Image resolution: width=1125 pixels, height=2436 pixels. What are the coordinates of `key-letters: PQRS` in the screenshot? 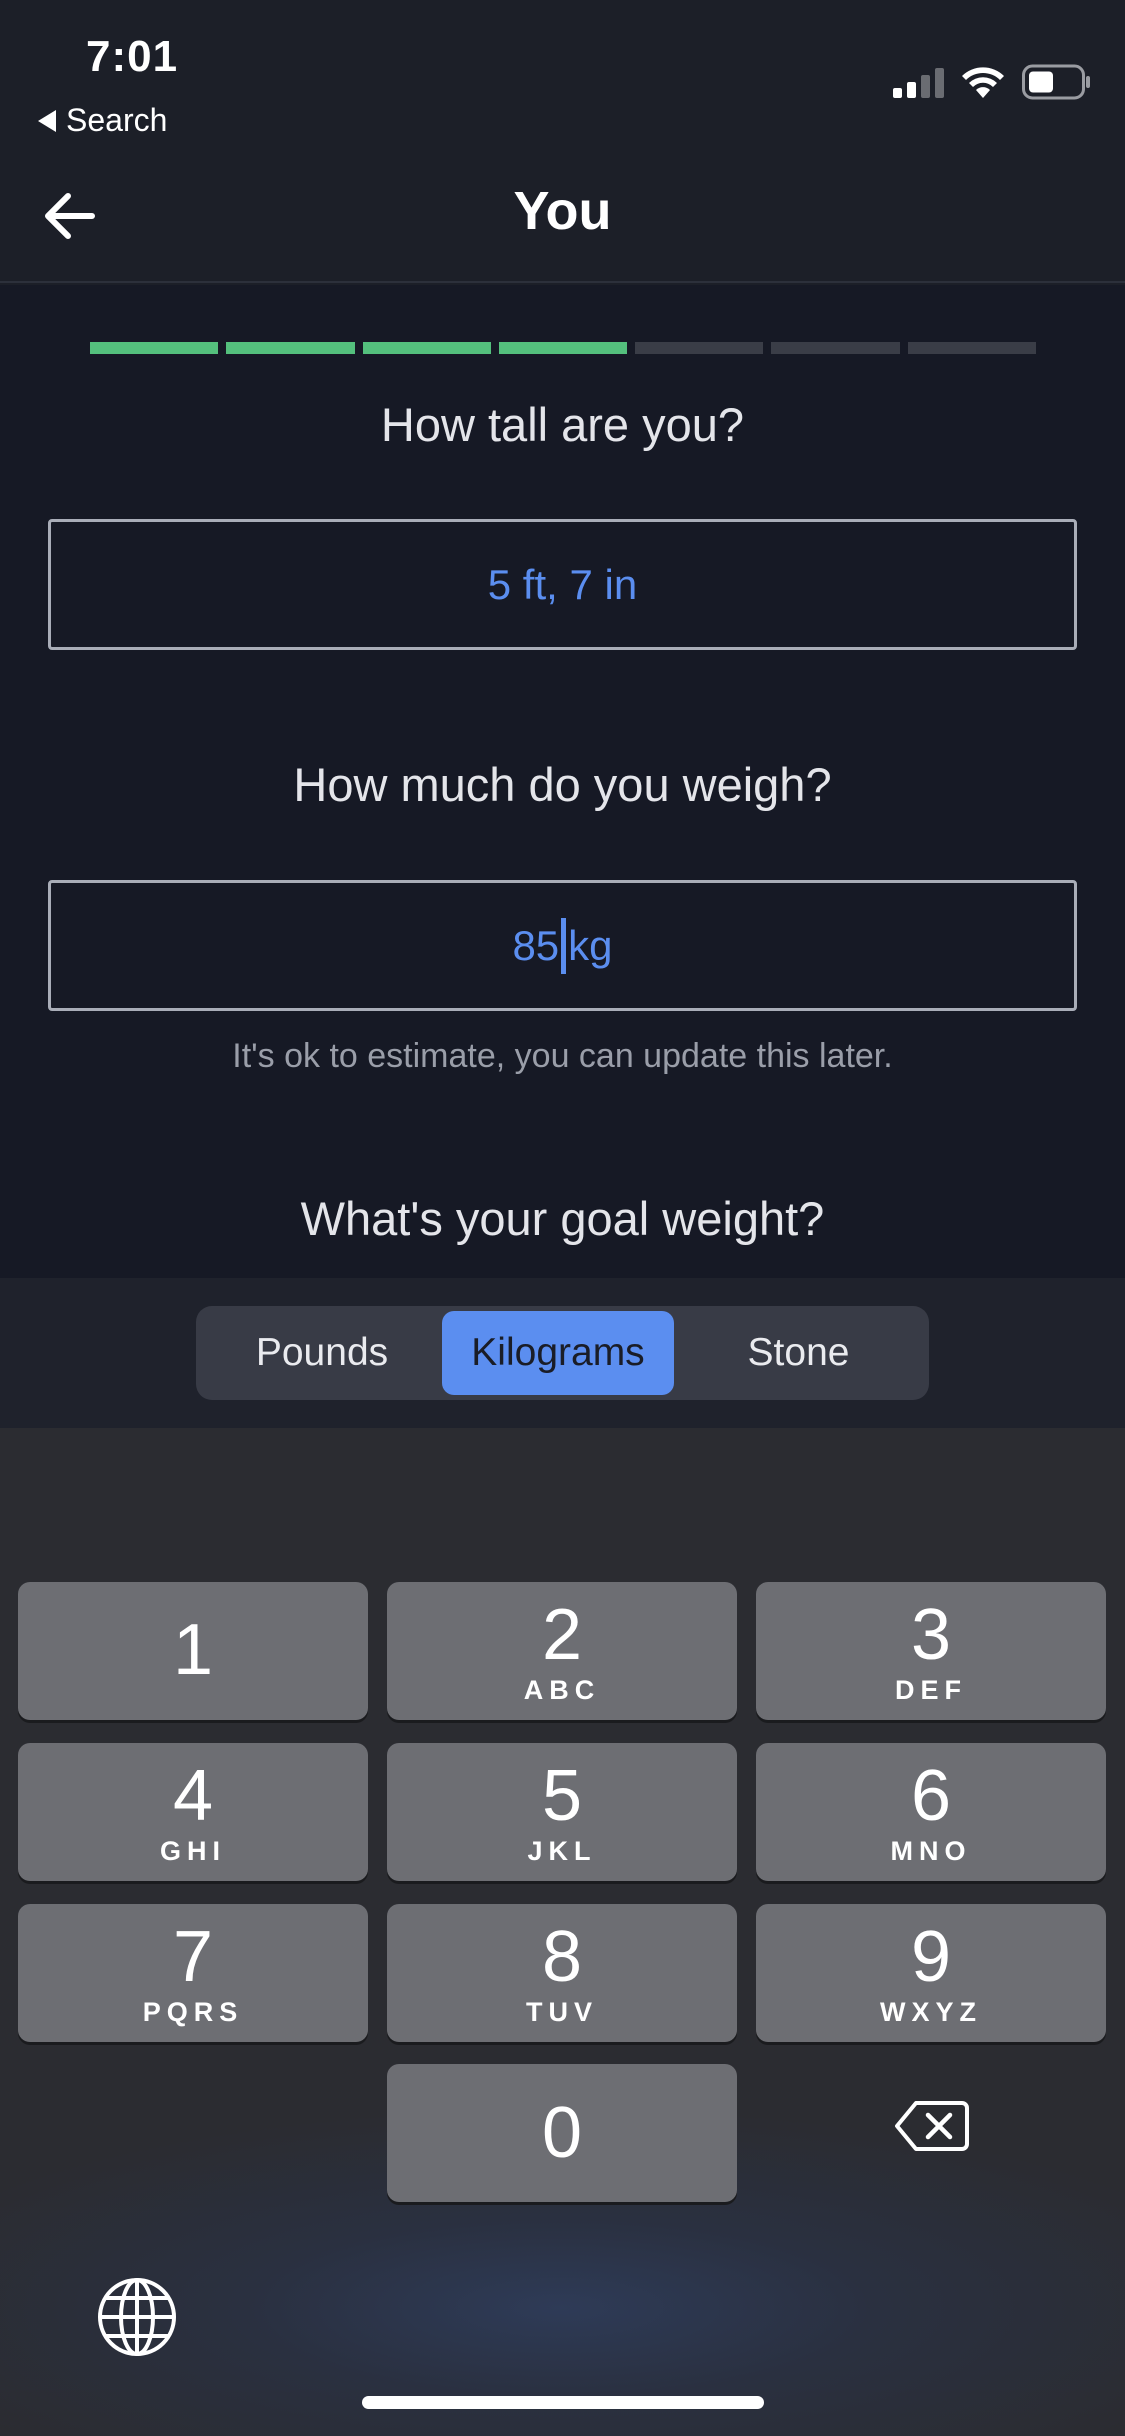 It's located at (193, 2011).